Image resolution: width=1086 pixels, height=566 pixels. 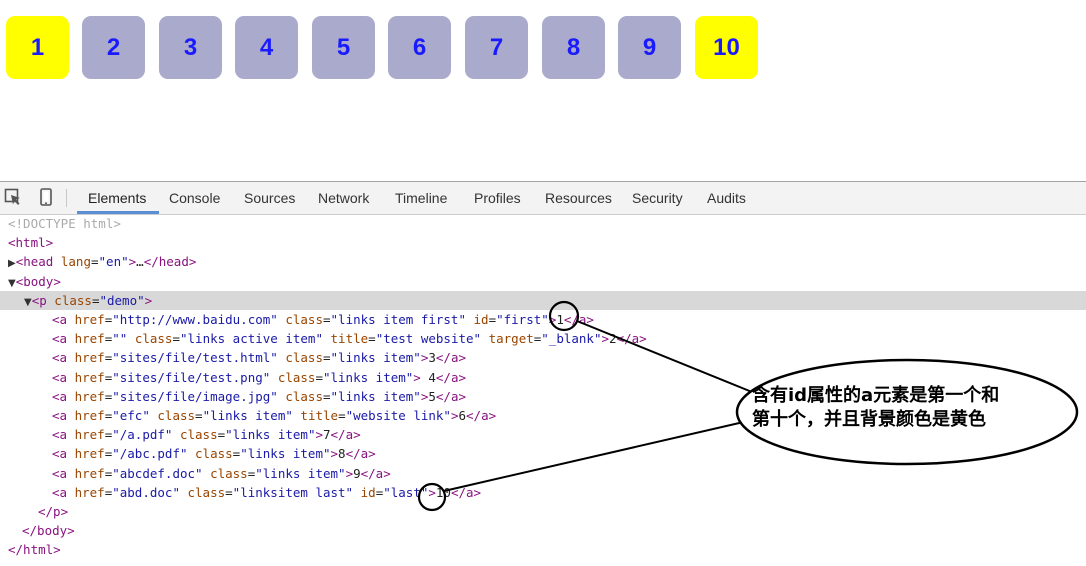 What do you see at coordinates (357, 473) in the screenshot?
I see `link-text: 9` at bounding box center [357, 473].